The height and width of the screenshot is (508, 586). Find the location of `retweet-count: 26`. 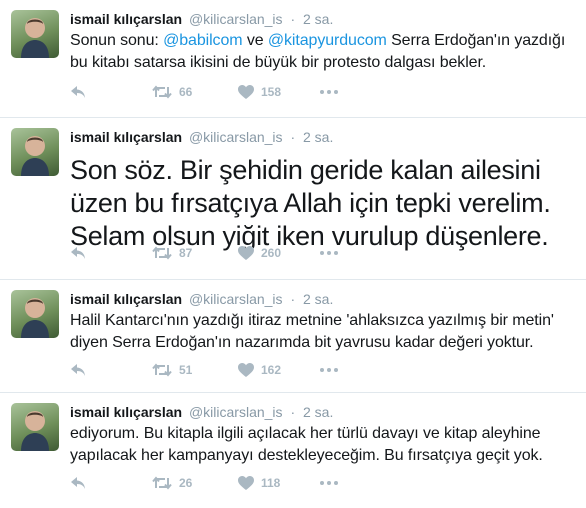

retweet-count: 26 is located at coordinates (186, 483).